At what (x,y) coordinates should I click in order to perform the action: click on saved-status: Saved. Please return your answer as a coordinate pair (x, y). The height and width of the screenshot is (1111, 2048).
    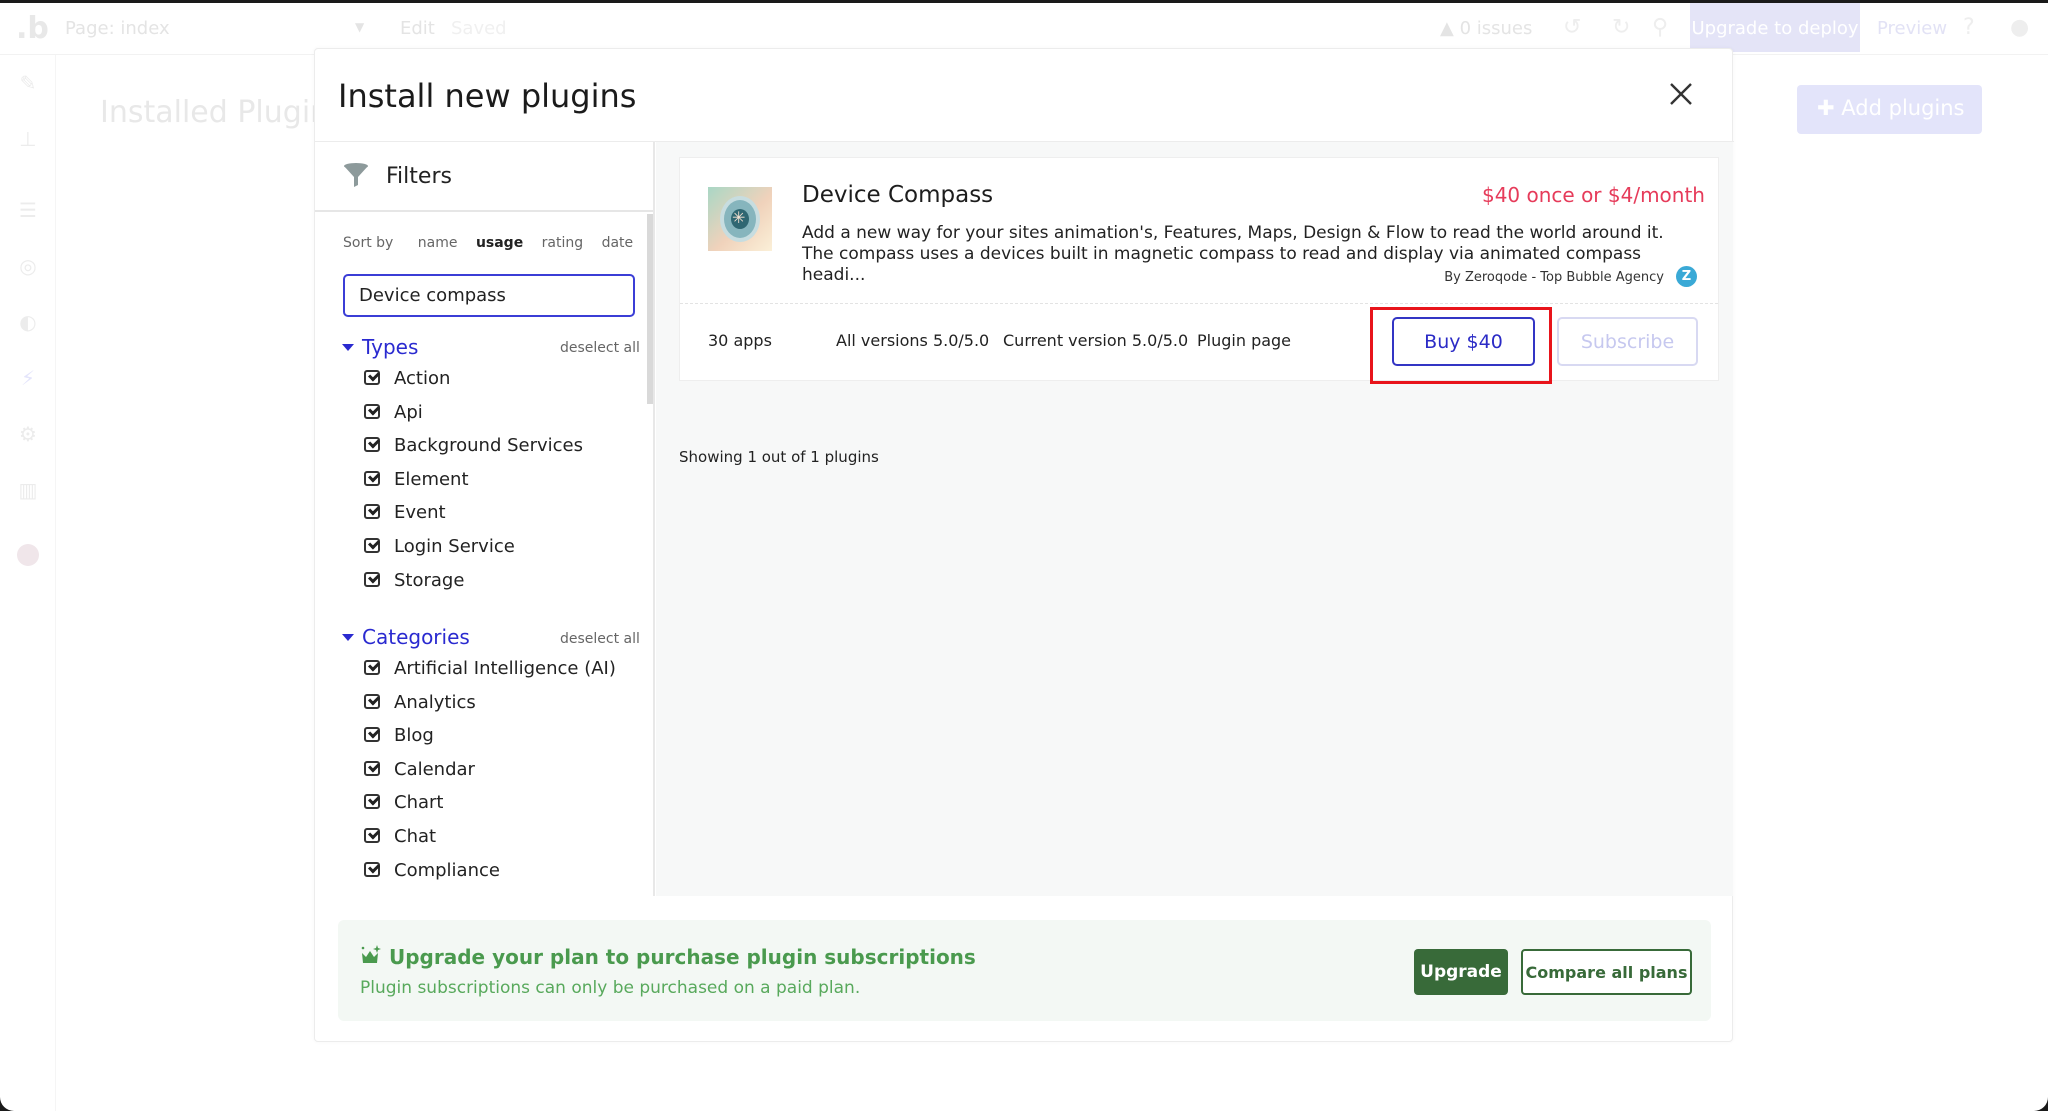
    Looking at the image, I should click on (479, 28).